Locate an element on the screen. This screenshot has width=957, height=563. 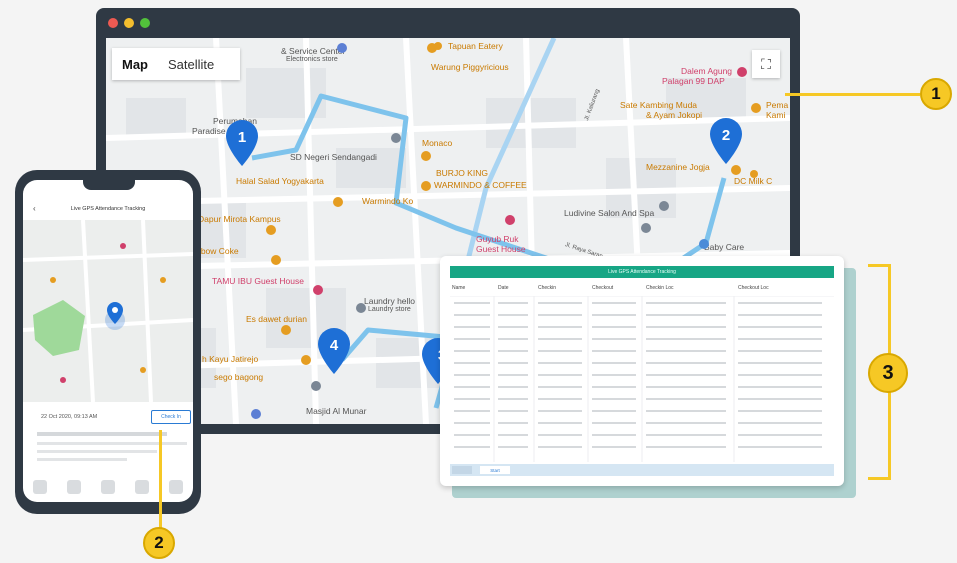
table-footer-button: Start is located at coordinates (495, 470).